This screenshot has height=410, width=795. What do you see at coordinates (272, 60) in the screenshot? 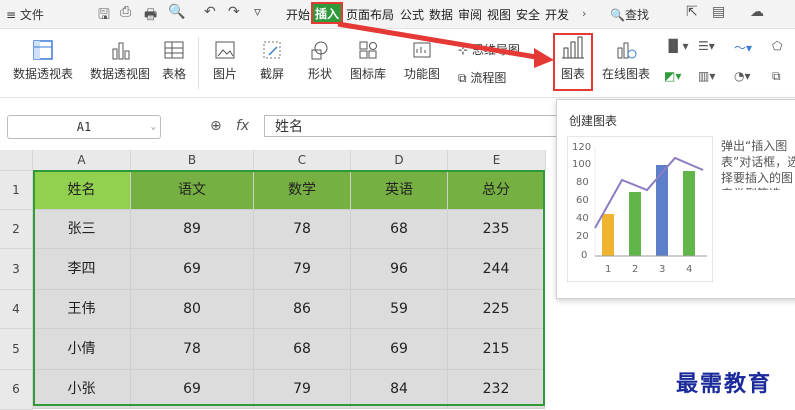
I see `screenshot-button: 截屏` at bounding box center [272, 60].